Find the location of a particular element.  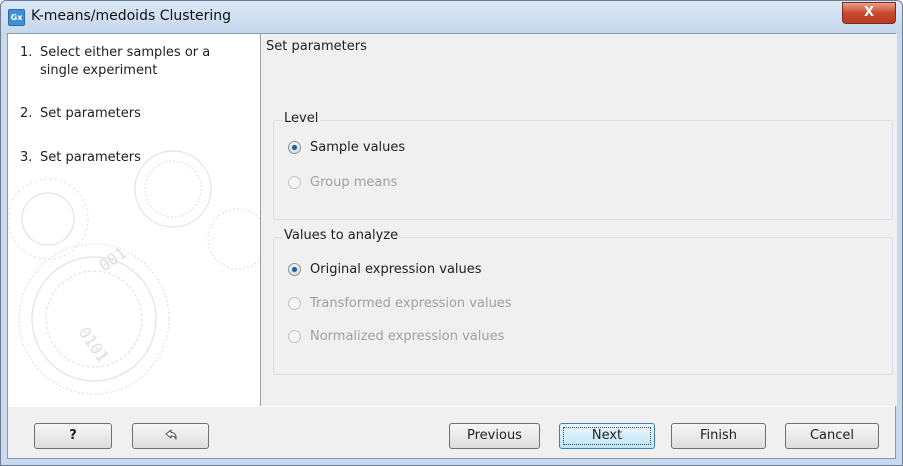

radio-label: Original expression values is located at coordinates (396, 269).